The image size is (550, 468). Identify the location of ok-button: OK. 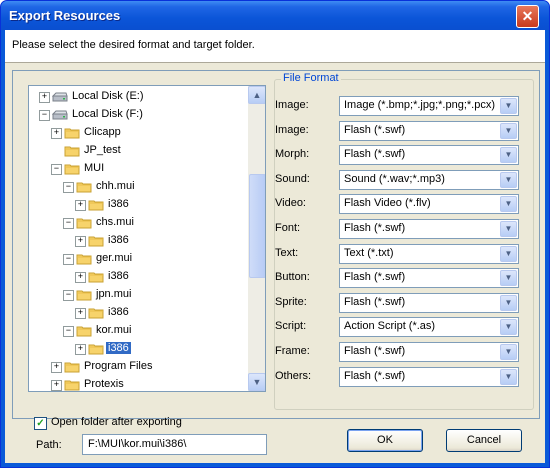
(385, 440).